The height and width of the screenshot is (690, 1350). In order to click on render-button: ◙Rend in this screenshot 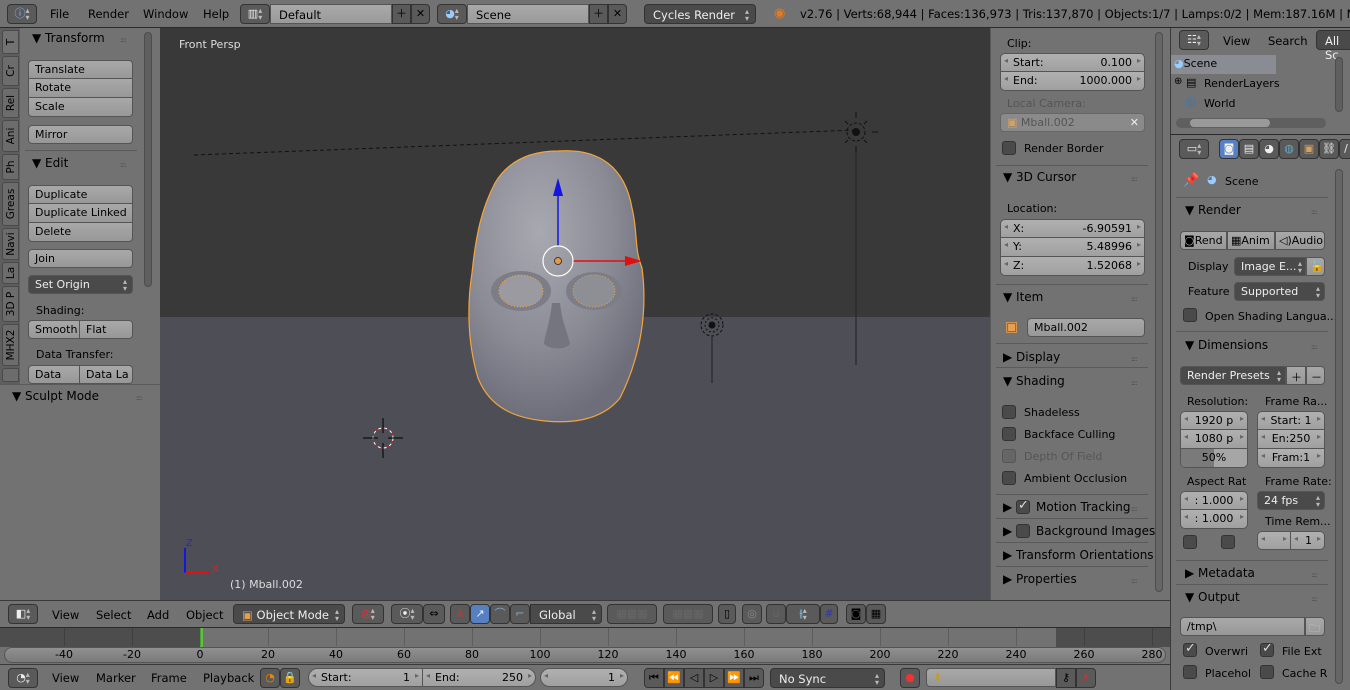, I will do `click(1203, 240)`.